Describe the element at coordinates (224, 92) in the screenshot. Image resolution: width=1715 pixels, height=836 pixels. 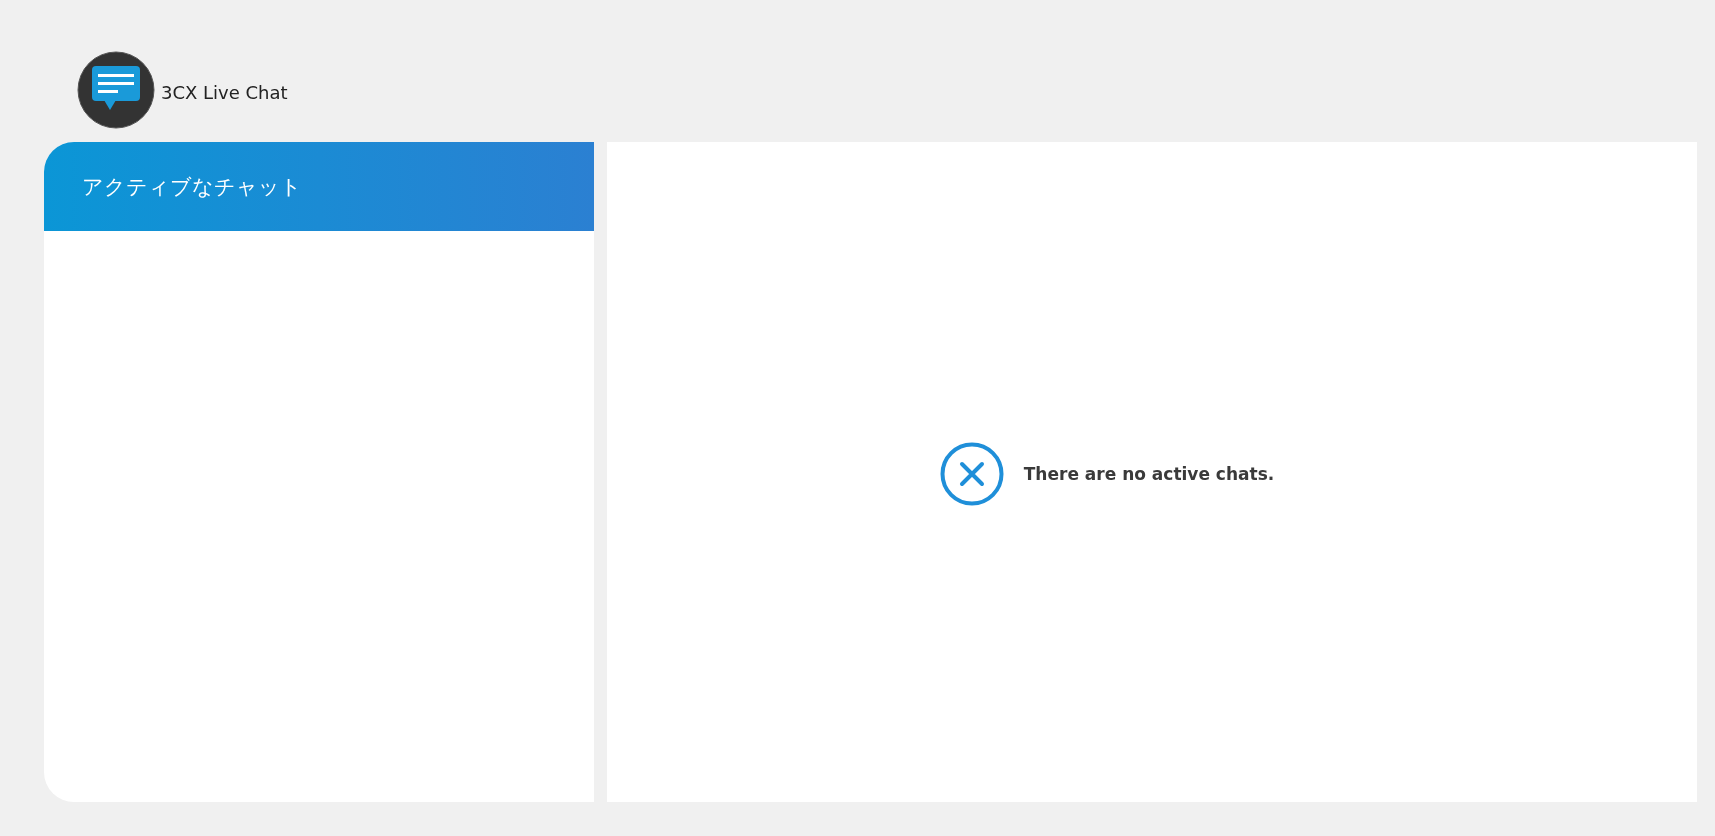
I see `app-title: 3CX Live Chat` at that location.